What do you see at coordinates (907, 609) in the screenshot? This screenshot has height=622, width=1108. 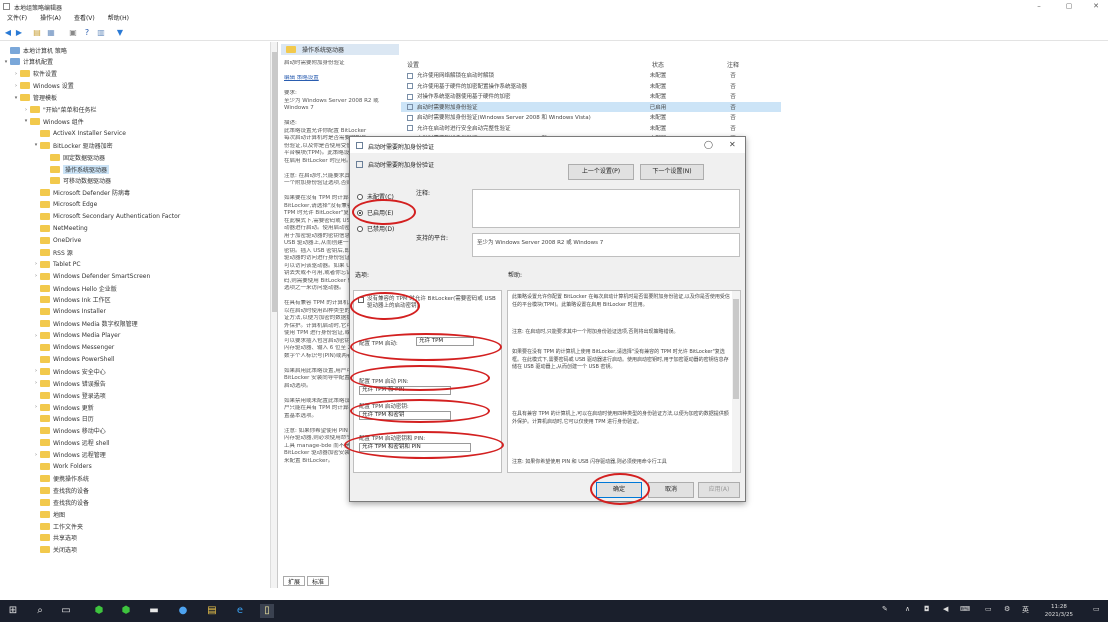 I see `chevron-up-icon: ∧` at bounding box center [907, 609].